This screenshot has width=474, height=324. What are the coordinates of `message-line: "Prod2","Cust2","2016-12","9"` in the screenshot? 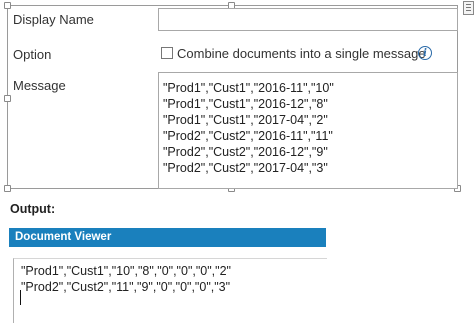 It's located at (245, 152).